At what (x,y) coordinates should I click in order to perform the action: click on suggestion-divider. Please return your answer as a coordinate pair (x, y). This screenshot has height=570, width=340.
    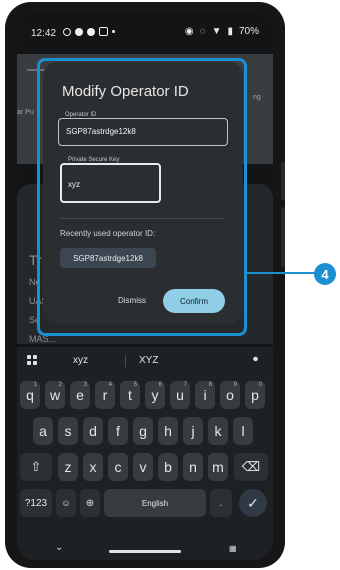
    Looking at the image, I should click on (125, 361).